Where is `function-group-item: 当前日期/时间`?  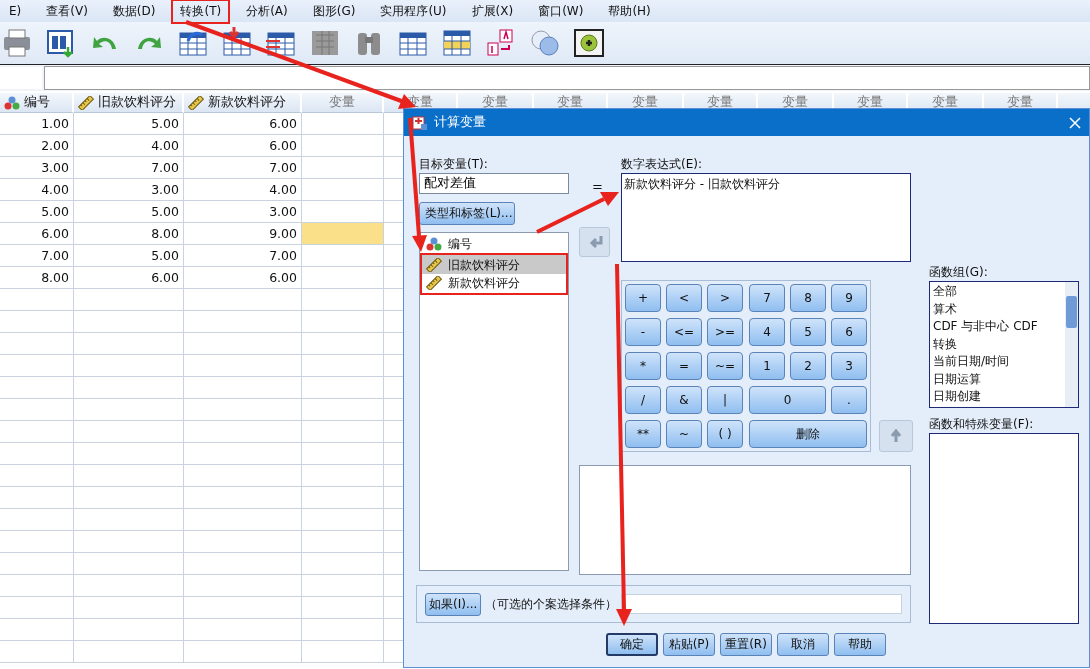 function-group-item: 当前日期/时间 is located at coordinates (997, 362).